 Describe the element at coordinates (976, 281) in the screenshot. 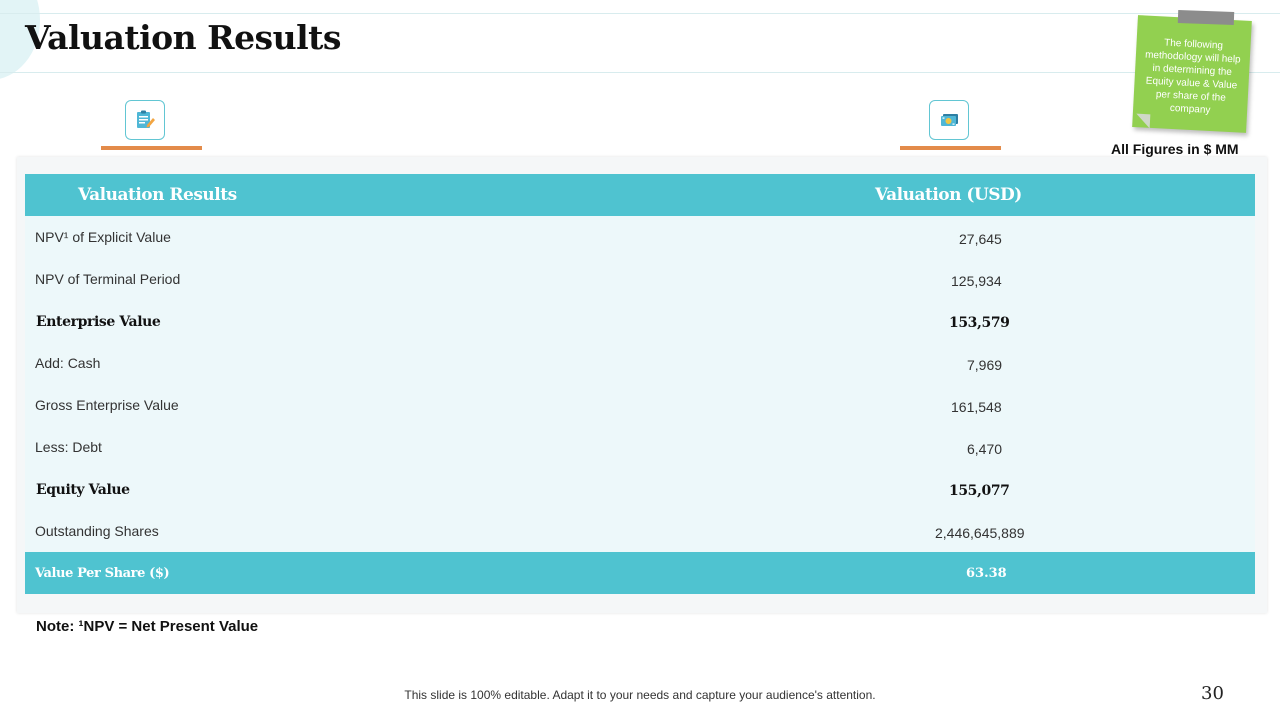

I see `row-value: 125,934` at that location.